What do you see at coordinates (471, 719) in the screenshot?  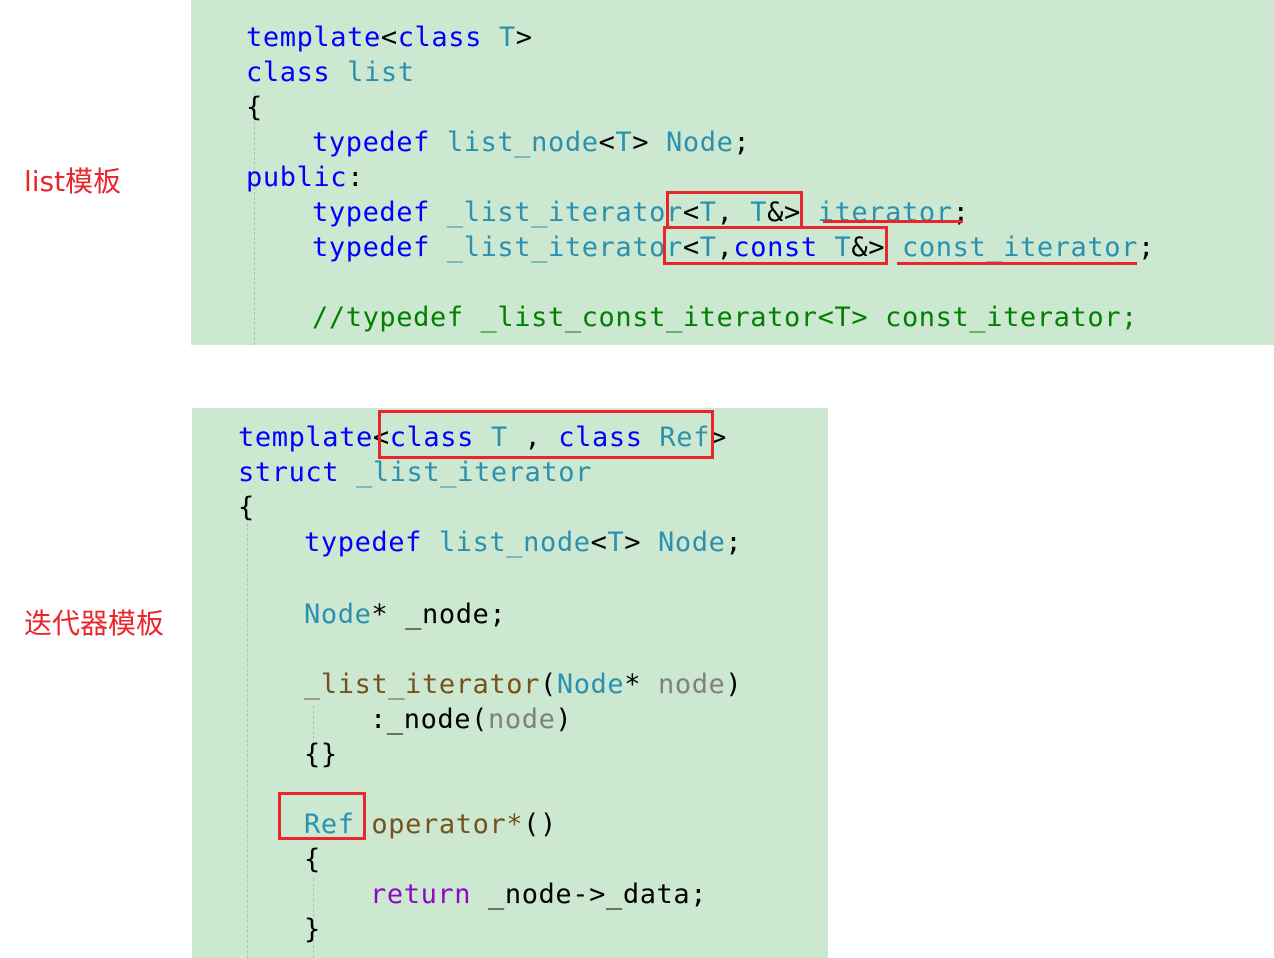 I see `code-line: :_node(node)` at bounding box center [471, 719].